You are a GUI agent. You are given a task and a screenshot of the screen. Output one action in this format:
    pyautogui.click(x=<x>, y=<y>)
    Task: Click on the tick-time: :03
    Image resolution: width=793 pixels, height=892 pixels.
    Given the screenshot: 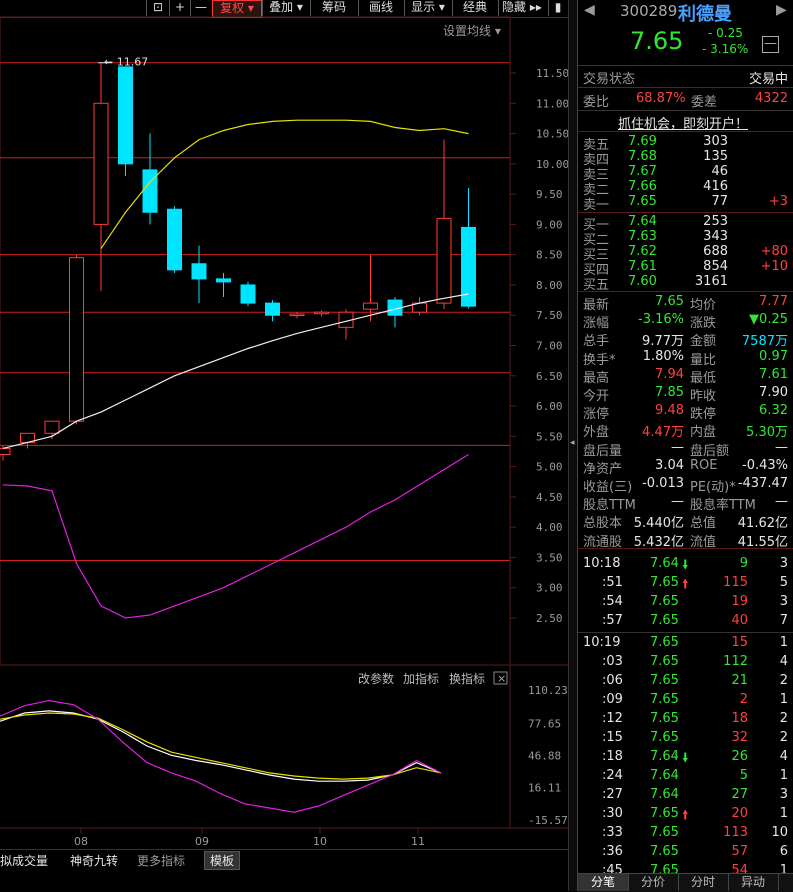 What is the action you would take?
    pyautogui.click(x=612, y=661)
    